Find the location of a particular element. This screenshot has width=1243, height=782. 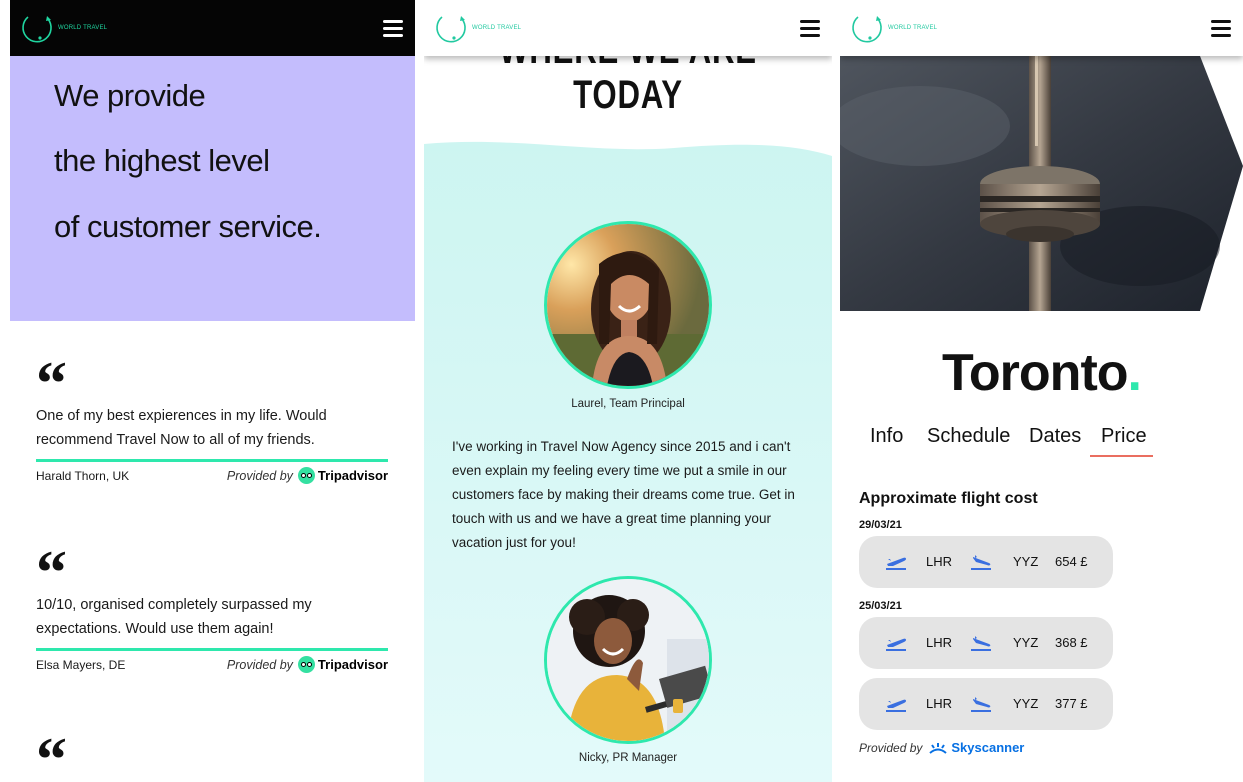

team-caption: Nicky, PR Manager is located at coordinates (628, 758).